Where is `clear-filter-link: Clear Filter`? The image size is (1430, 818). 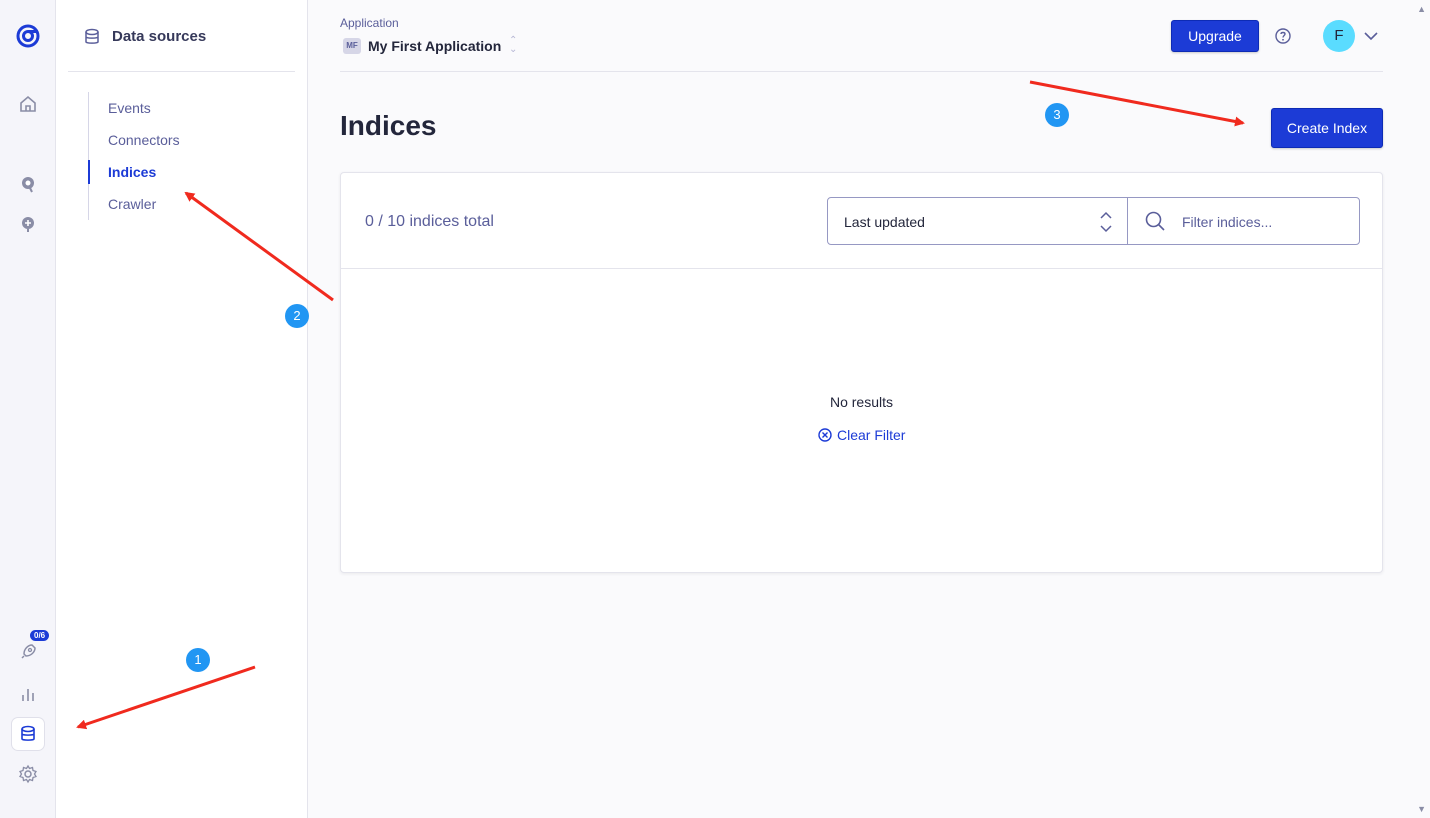 clear-filter-link: Clear Filter is located at coordinates (861, 435).